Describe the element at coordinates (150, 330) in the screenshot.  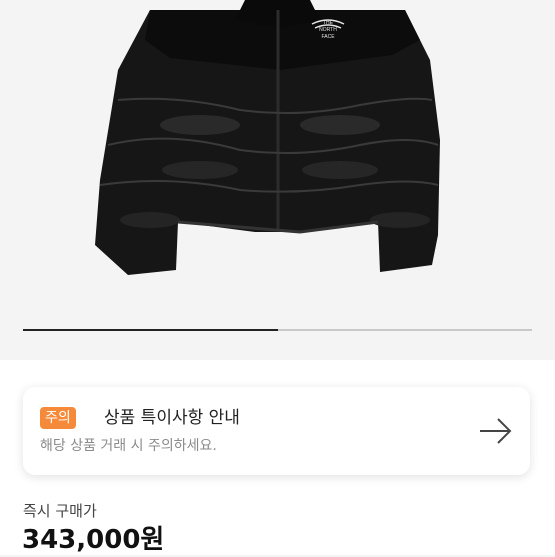
I see `image-carousel-progress-fill` at that location.